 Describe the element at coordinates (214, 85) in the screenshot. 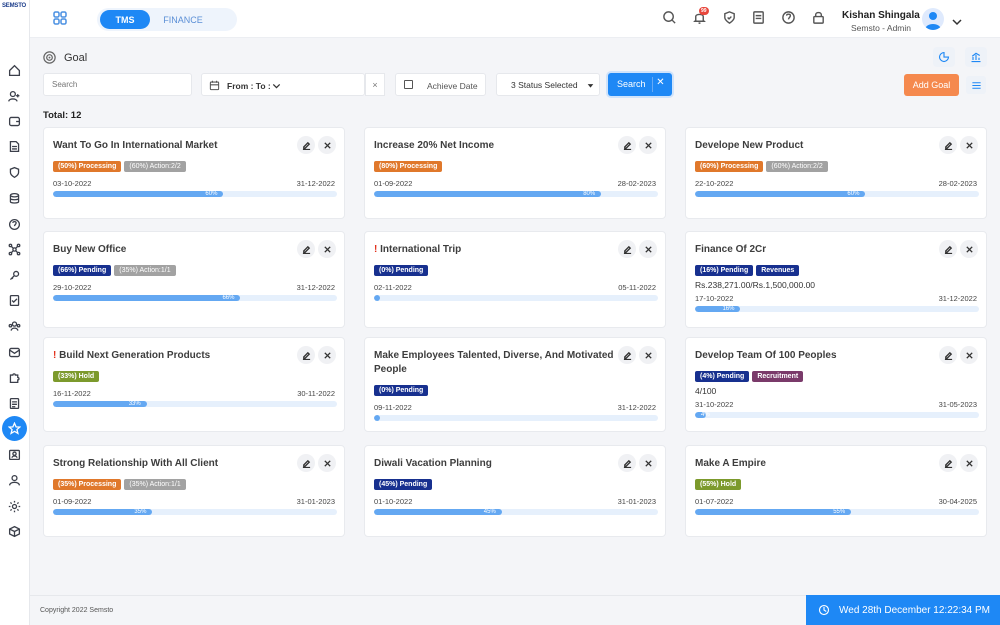

I see `calendar-icon` at that location.